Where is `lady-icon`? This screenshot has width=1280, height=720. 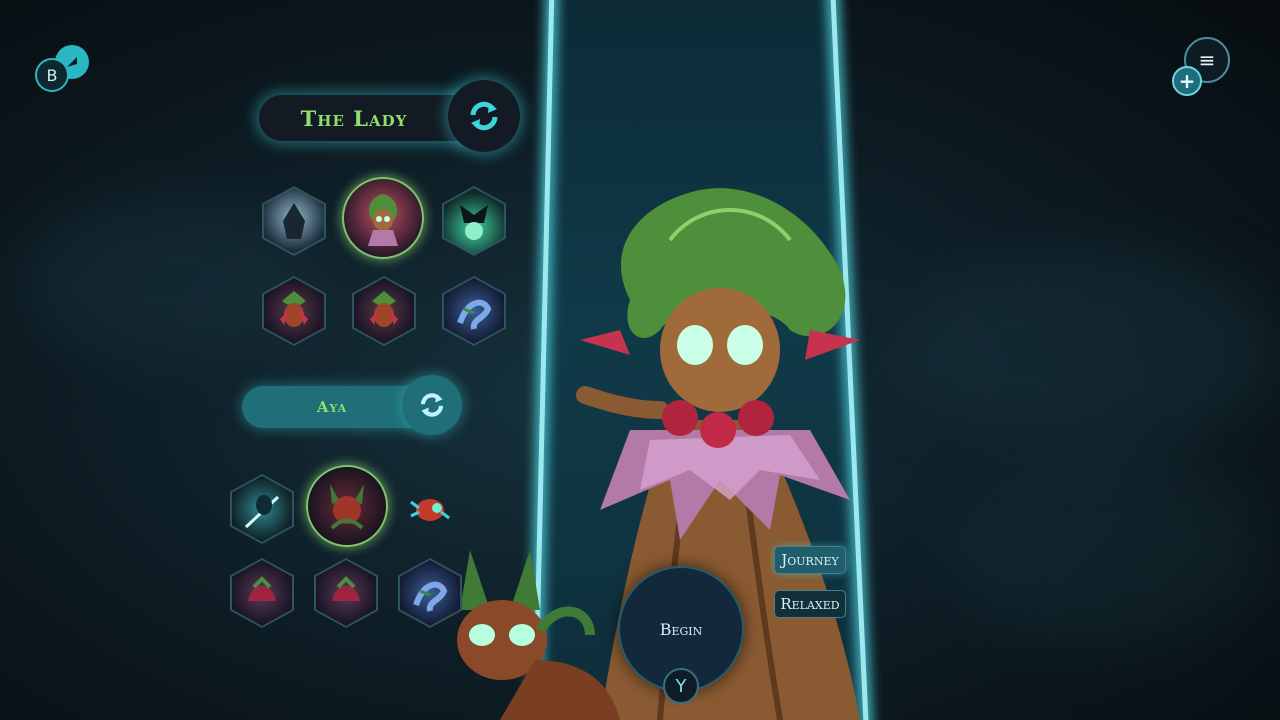
lady-icon is located at coordinates (383, 220).